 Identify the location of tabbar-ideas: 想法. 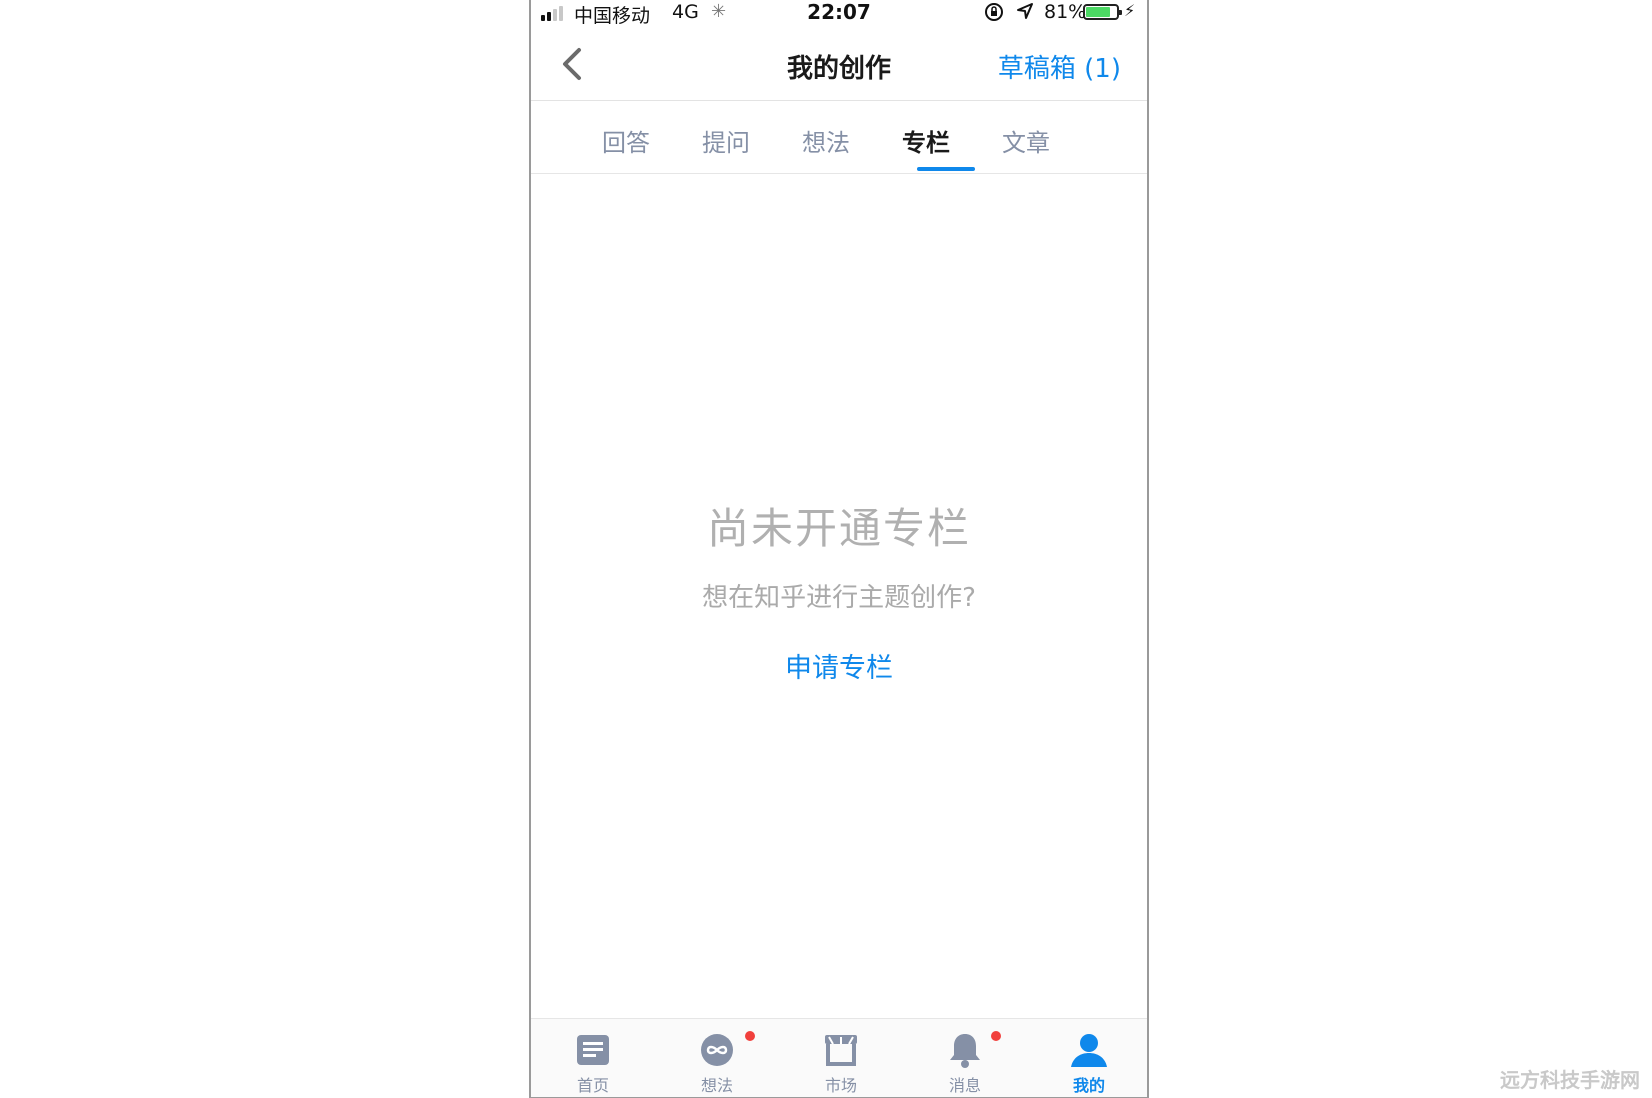
(717, 1058).